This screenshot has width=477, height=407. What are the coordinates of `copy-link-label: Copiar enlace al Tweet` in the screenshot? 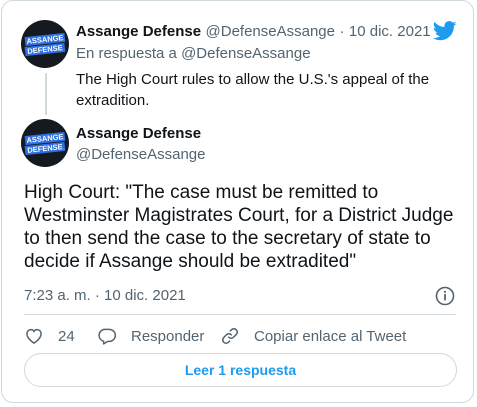 It's located at (330, 336).